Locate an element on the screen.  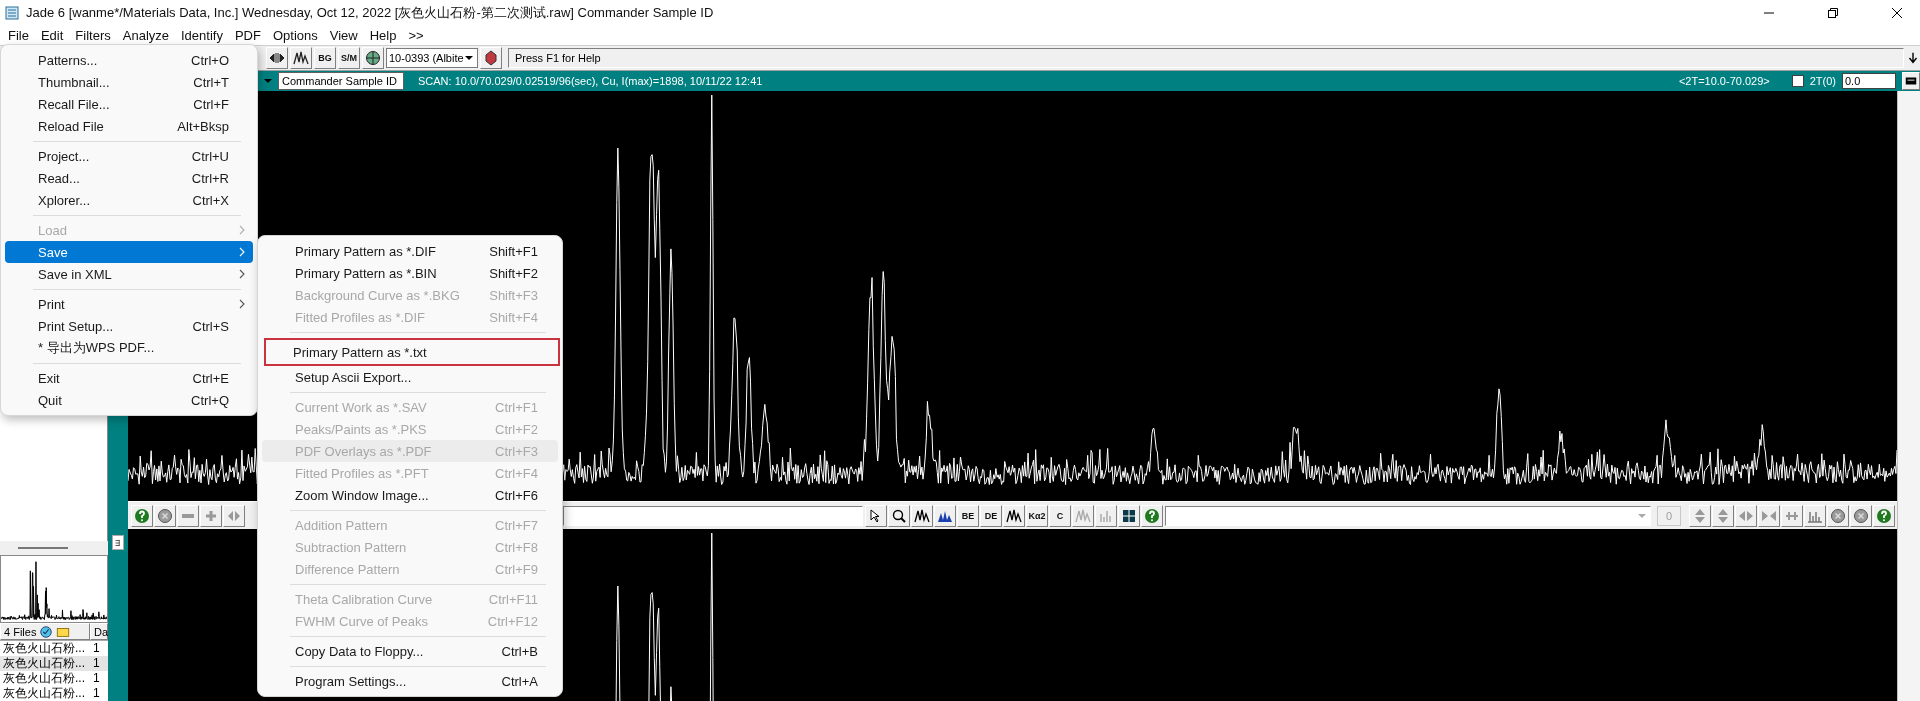
zero-checkbox is located at coordinates (1797, 81).